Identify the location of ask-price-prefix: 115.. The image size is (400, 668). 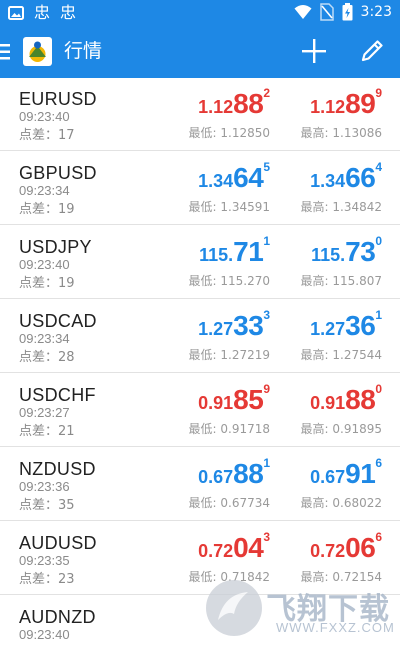
(328, 255).